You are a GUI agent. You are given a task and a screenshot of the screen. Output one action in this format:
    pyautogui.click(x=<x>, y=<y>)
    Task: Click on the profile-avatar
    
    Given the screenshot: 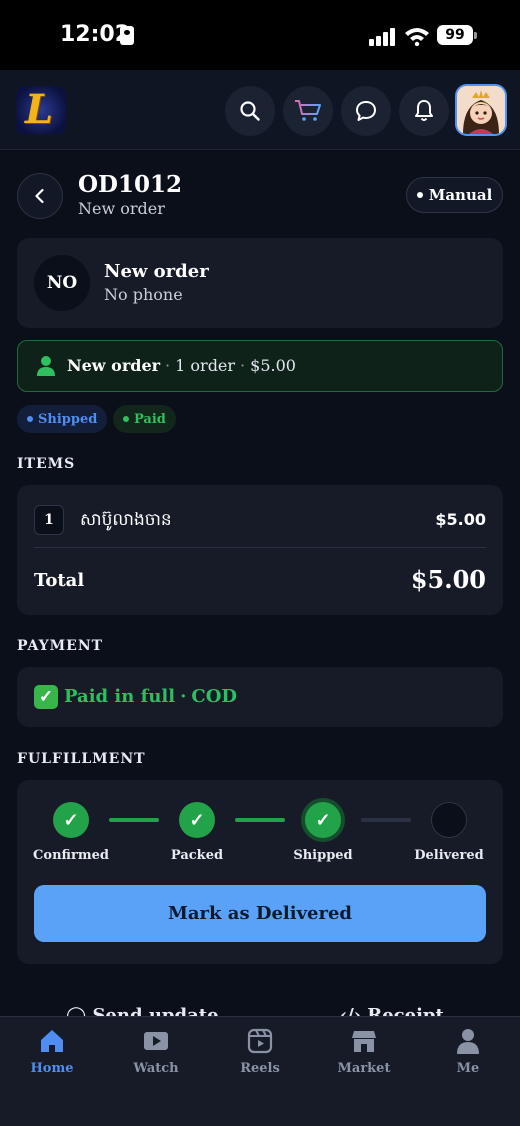 What is the action you would take?
    pyautogui.click(x=481, y=110)
    